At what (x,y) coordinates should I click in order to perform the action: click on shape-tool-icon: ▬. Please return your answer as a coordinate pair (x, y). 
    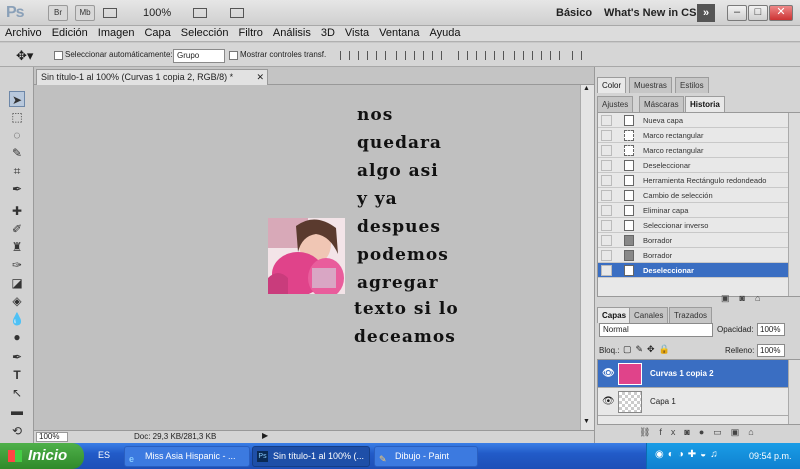
    Looking at the image, I should click on (17, 411).